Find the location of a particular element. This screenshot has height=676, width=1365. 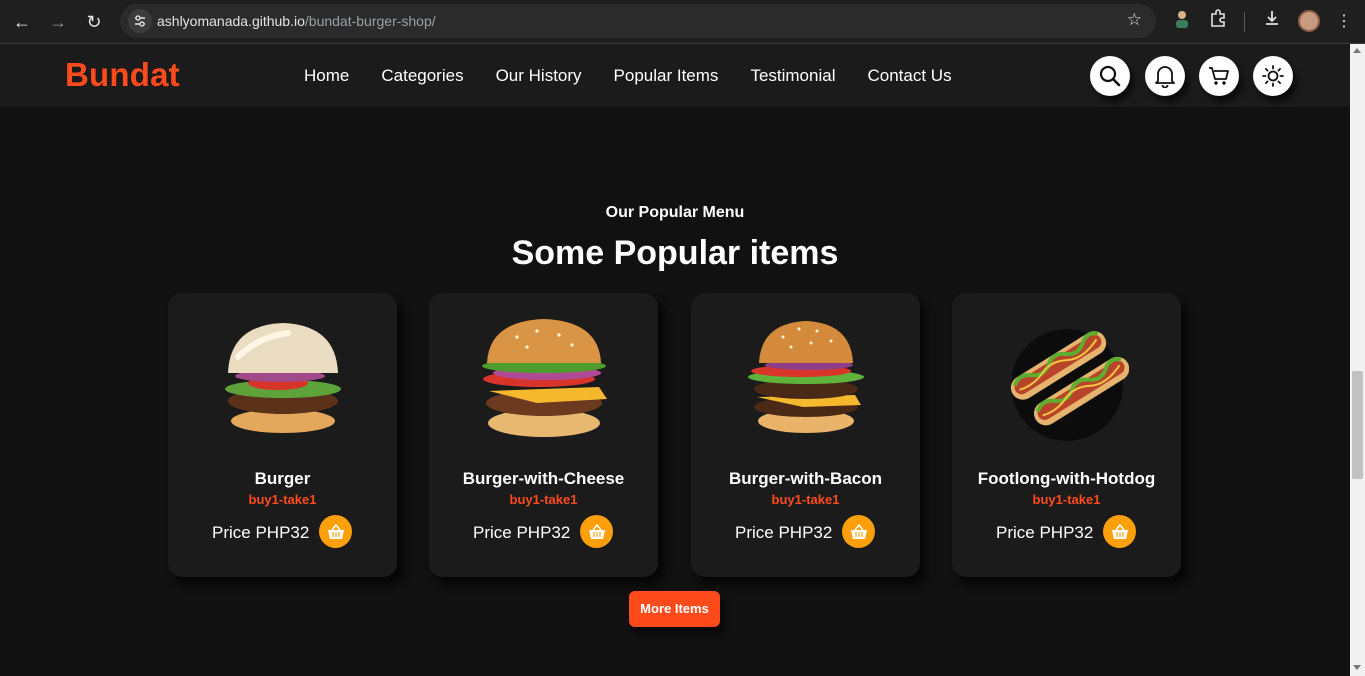

toolbar-divider is located at coordinates (1244, 22).